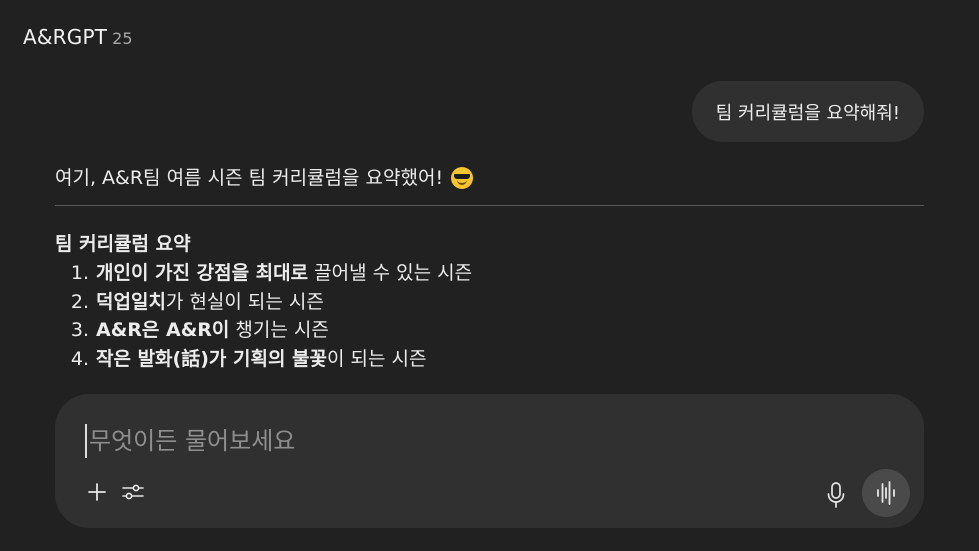  I want to click on list-item: 2. 덕업일치가 현실이 되는 시즌, so click(489, 302).